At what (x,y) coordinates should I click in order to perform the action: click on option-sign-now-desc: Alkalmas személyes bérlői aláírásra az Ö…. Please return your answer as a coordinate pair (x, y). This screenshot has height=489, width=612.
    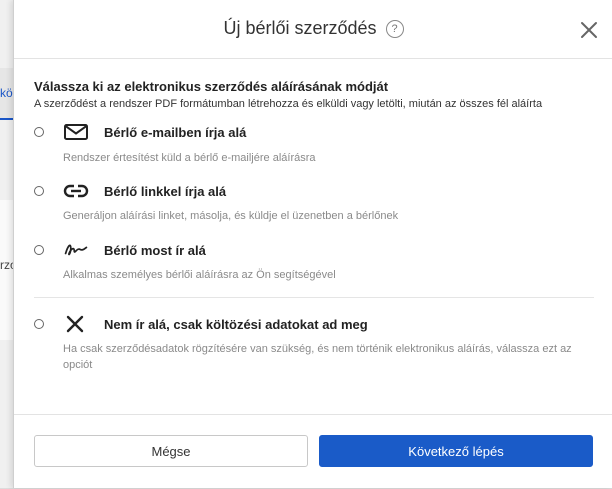
    Looking at the image, I should click on (199, 275).